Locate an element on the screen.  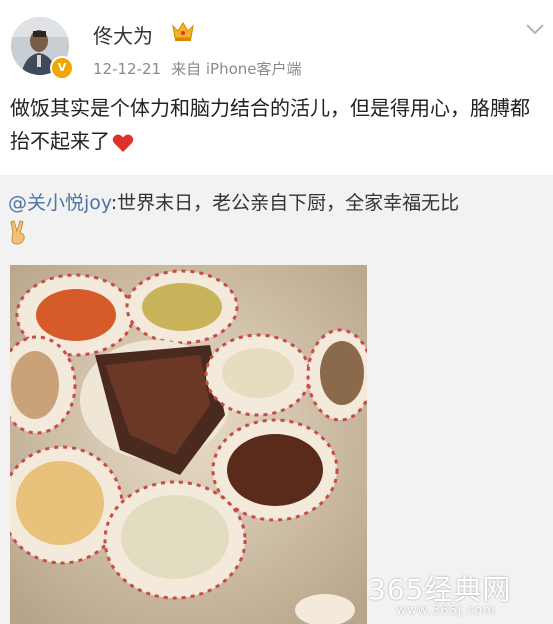
verified-badge: V is located at coordinates (62, 68).